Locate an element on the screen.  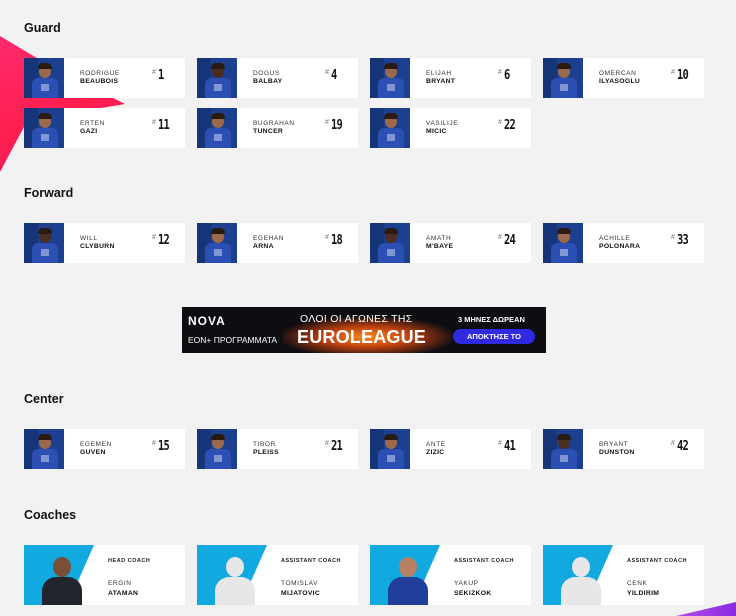
coach-card: Assistant Coach Cenk Yildirim is located at coordinates (623, 575).